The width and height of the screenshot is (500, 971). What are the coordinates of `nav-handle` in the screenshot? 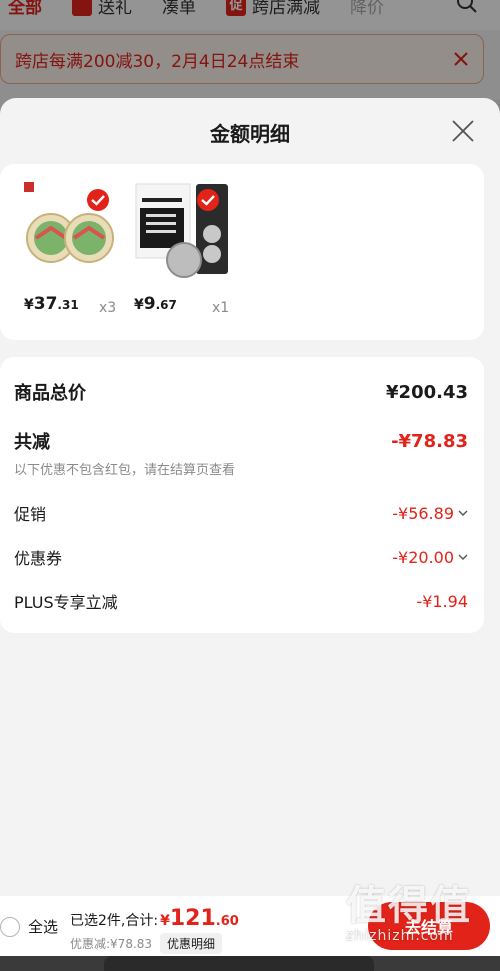 It's located at (239, 963).